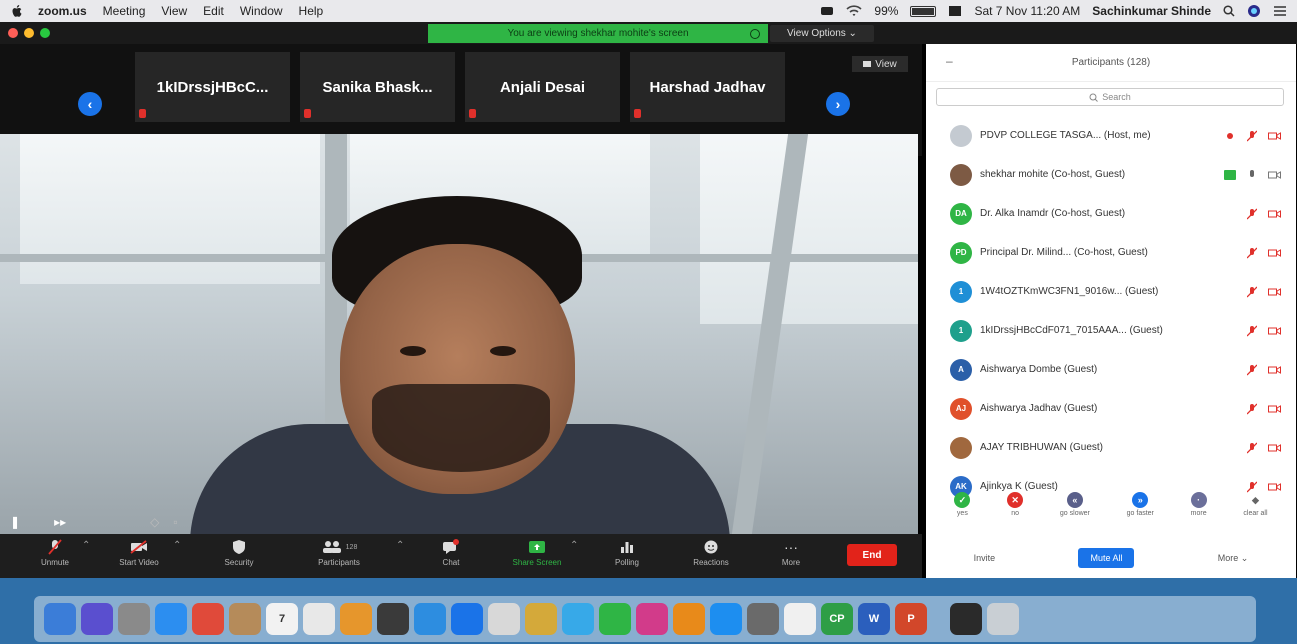 The width and height of the screenshot is (1297, 644). Describe the element at coordinates (1111, 135) in the screenshot. I see `participant-row: PDVP COLLEGE TASGA... (Host, me)` at that location.